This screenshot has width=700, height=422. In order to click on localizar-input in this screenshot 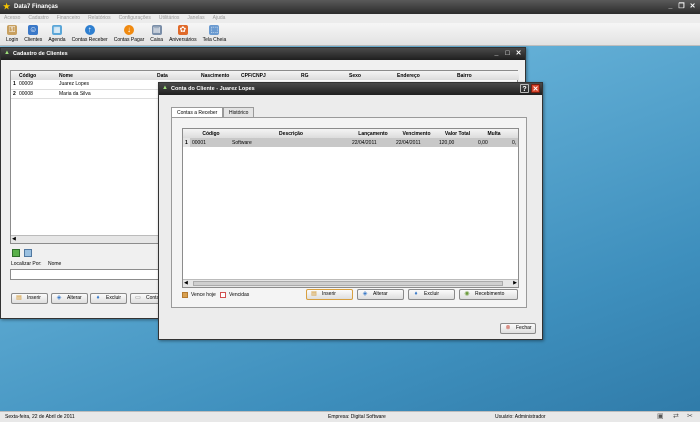, I will do `click(85, 274)`.